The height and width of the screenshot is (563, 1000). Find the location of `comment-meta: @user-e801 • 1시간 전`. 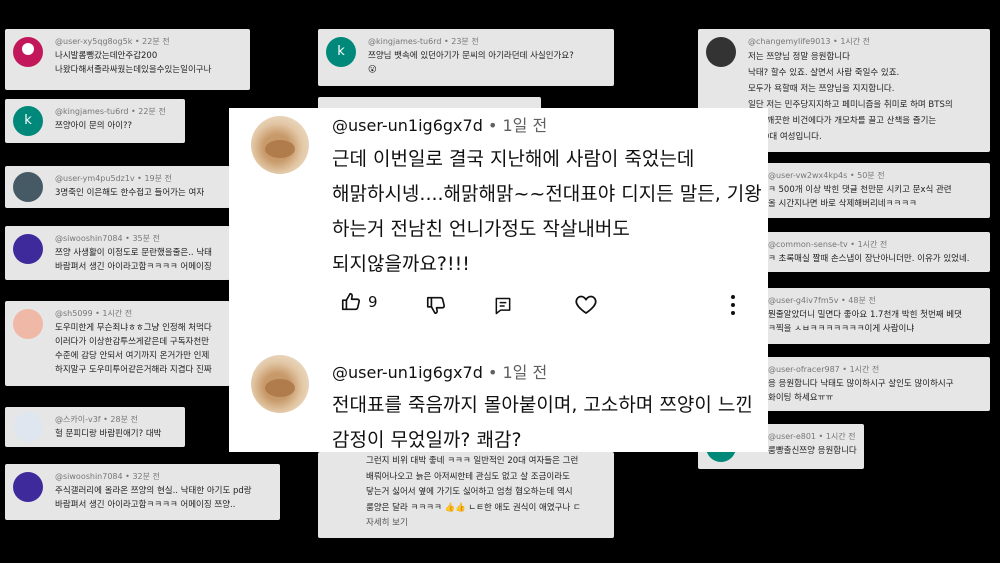

comment-meta: @user-e801 • 1시간 전 is located at coordinates (812, 436).